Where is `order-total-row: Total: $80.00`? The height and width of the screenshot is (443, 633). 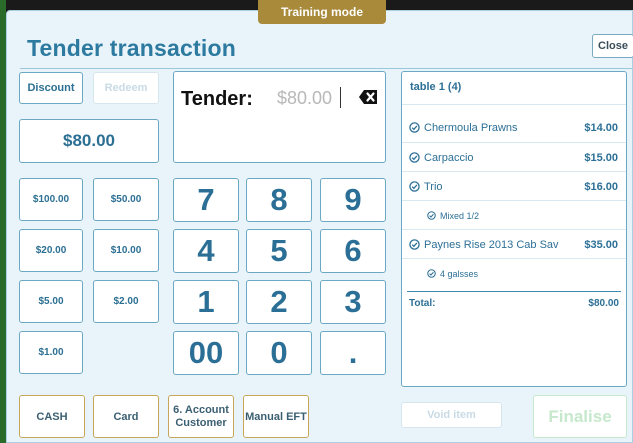
order-total-row: Total: $80.00 is located at coordinates (514, 305).